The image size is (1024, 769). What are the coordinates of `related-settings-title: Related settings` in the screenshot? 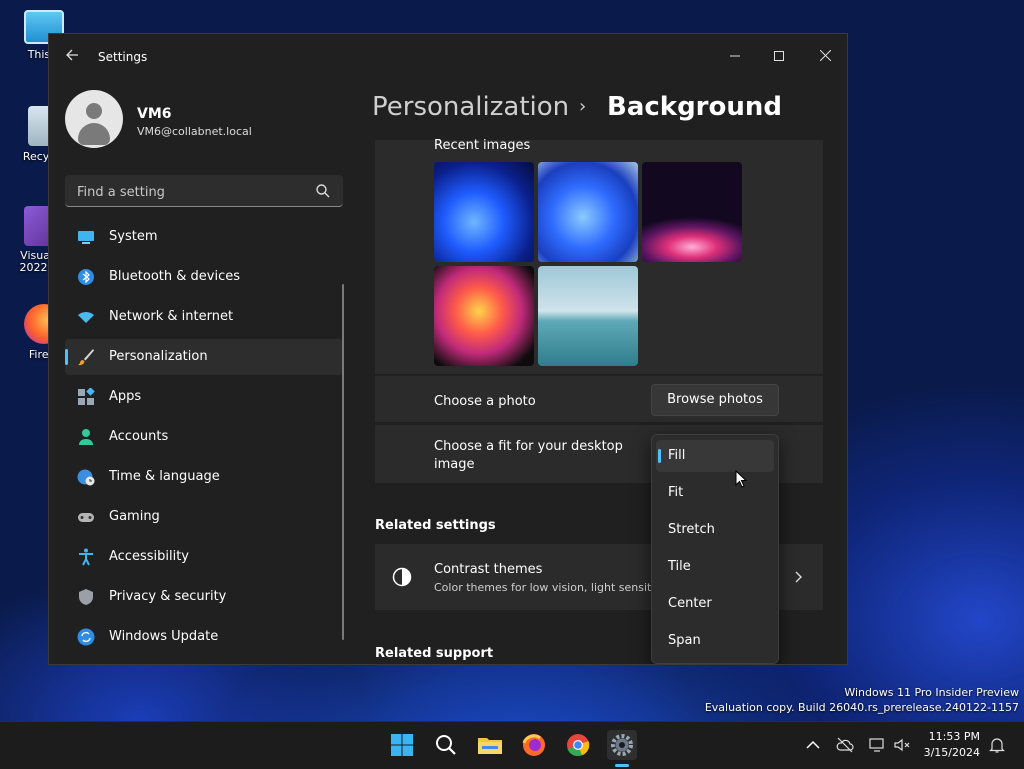 It's located at (435, 525).